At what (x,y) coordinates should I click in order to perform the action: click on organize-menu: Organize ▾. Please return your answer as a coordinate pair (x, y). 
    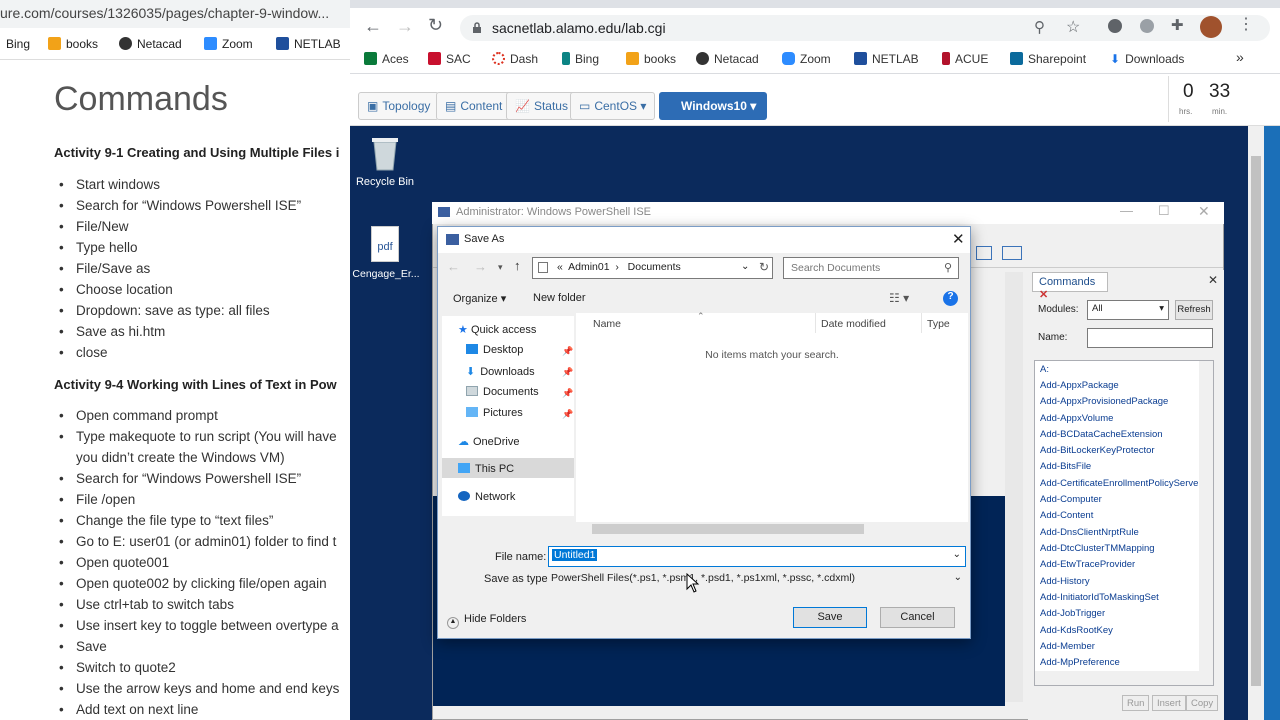
    Looking at the image, I should click on (479, 298).